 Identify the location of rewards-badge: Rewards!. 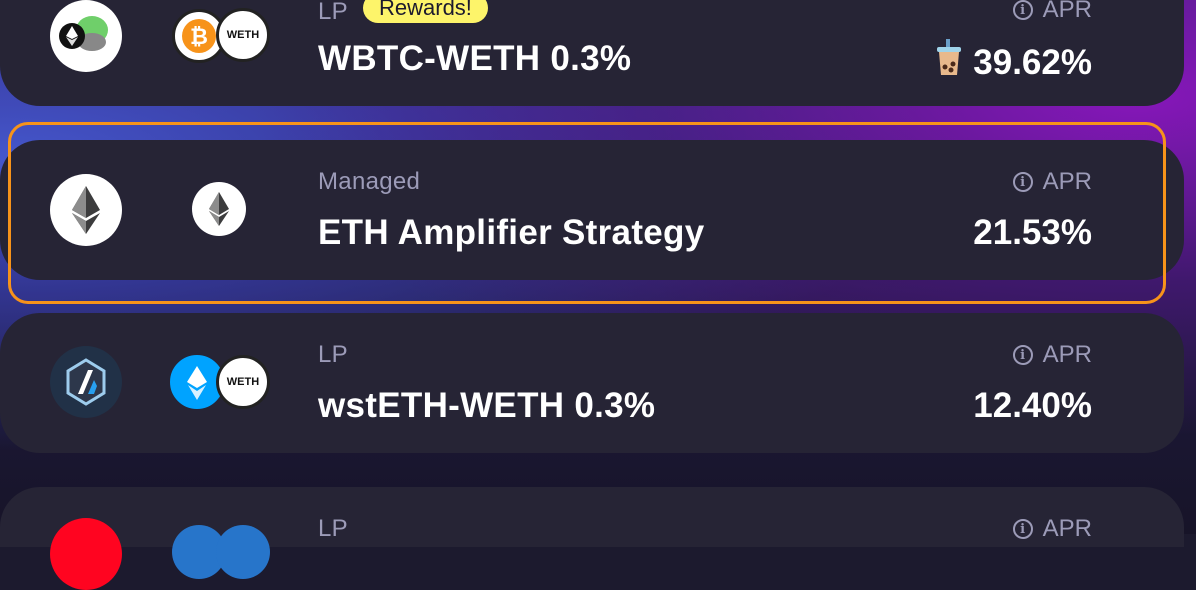
(425, 11).